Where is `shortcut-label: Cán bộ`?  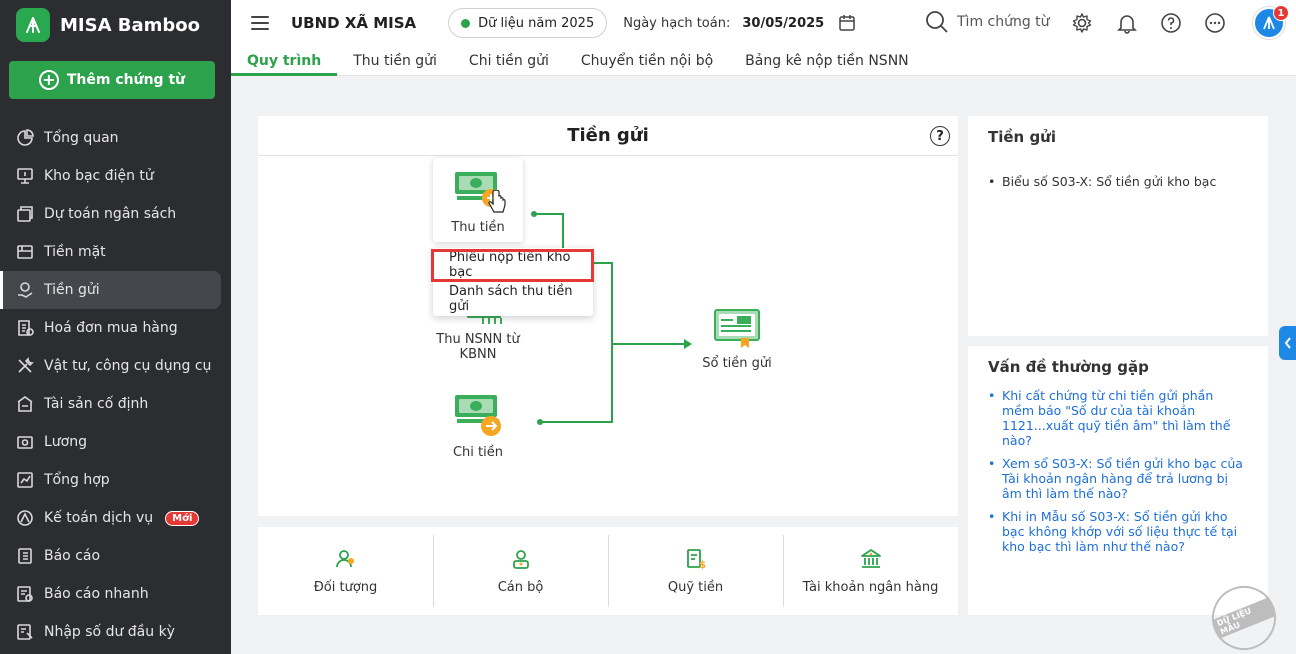
shortcut-label: Cán bộ is located at coordinates (520, 587).